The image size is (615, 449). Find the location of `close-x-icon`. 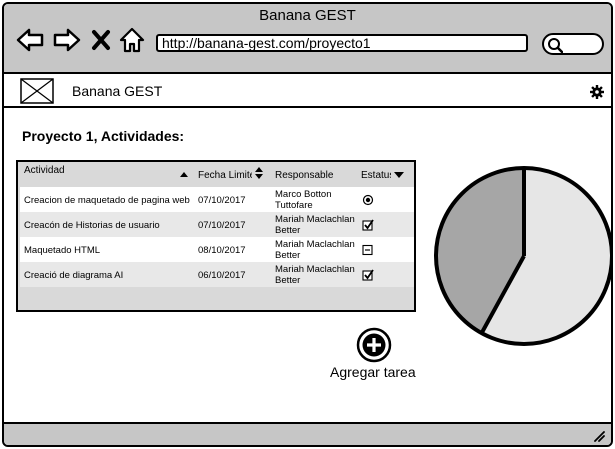

close-x-icon is located at coordinates (101, 40).